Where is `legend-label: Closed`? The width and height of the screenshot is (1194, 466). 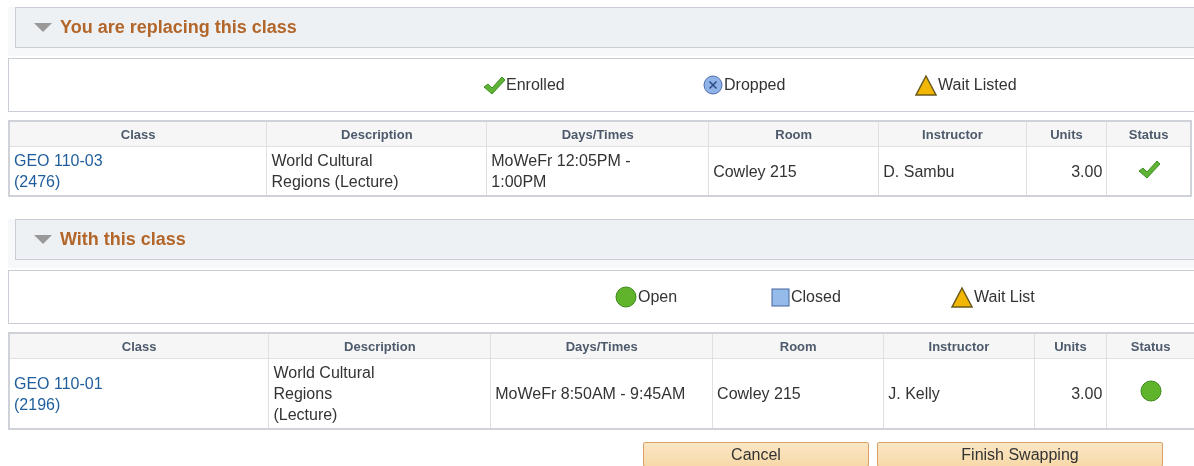 legend-label: Closed is located at coordinates (816, 297).